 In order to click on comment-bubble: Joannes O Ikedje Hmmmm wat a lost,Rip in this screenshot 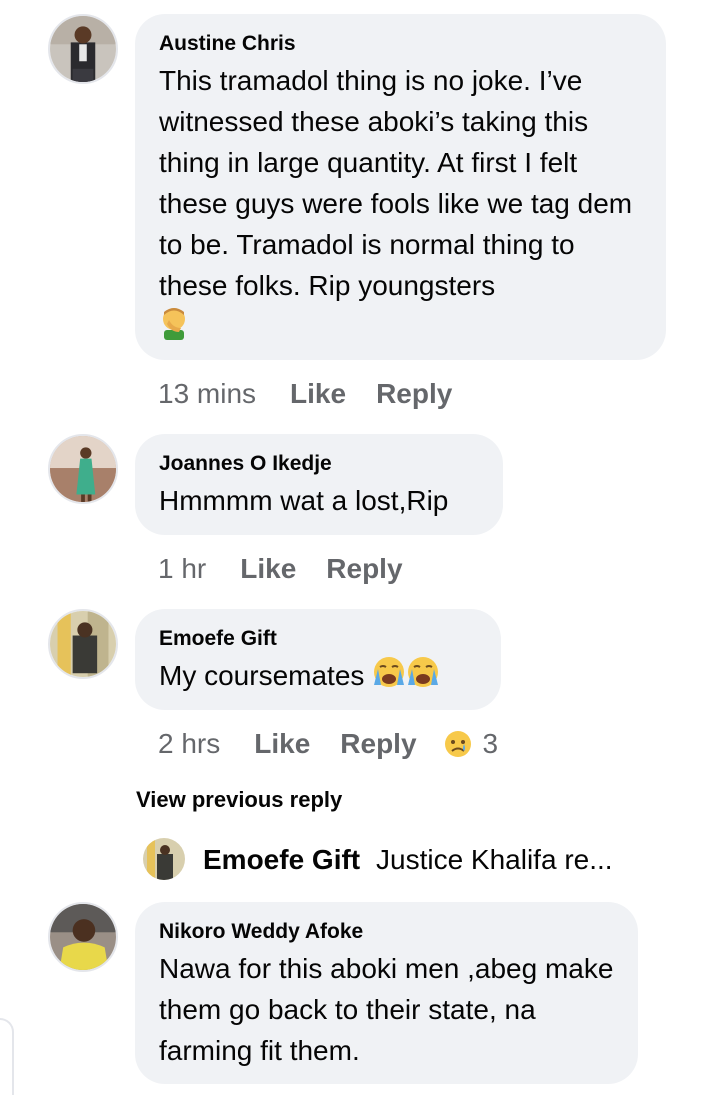, I will do `click(319, 484)`.